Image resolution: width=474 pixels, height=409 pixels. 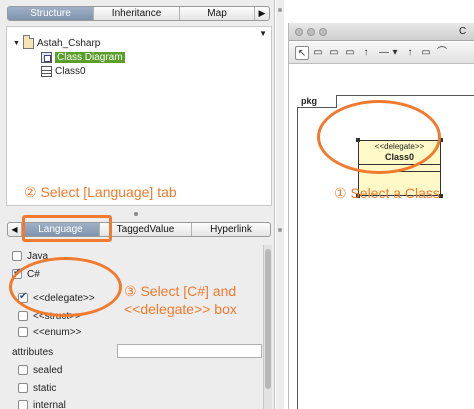 I want to click on class-diagram-icon, so click(x=46, y=57).